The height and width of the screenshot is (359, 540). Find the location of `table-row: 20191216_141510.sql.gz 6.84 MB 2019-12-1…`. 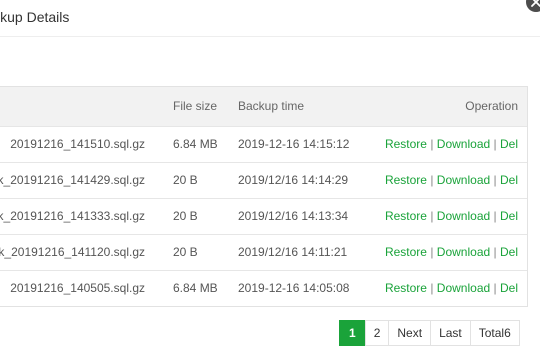

table-row: 20191216_141510.sql.gz 6.84 MB 2019-12-1… is located at coordinates (263, 144).